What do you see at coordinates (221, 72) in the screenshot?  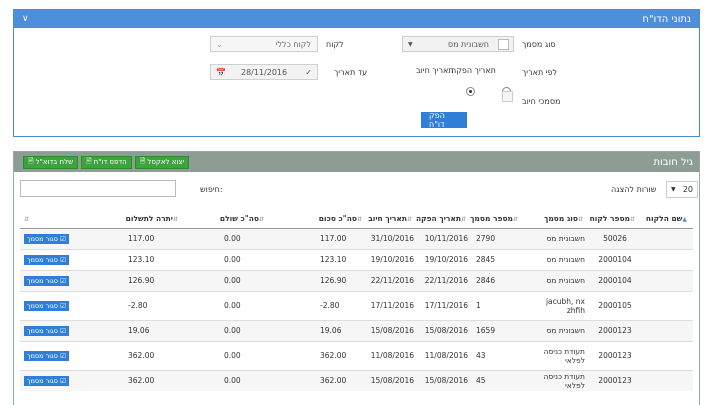 I see `calendar-icon: 📅` at bounding box center [221, 72].